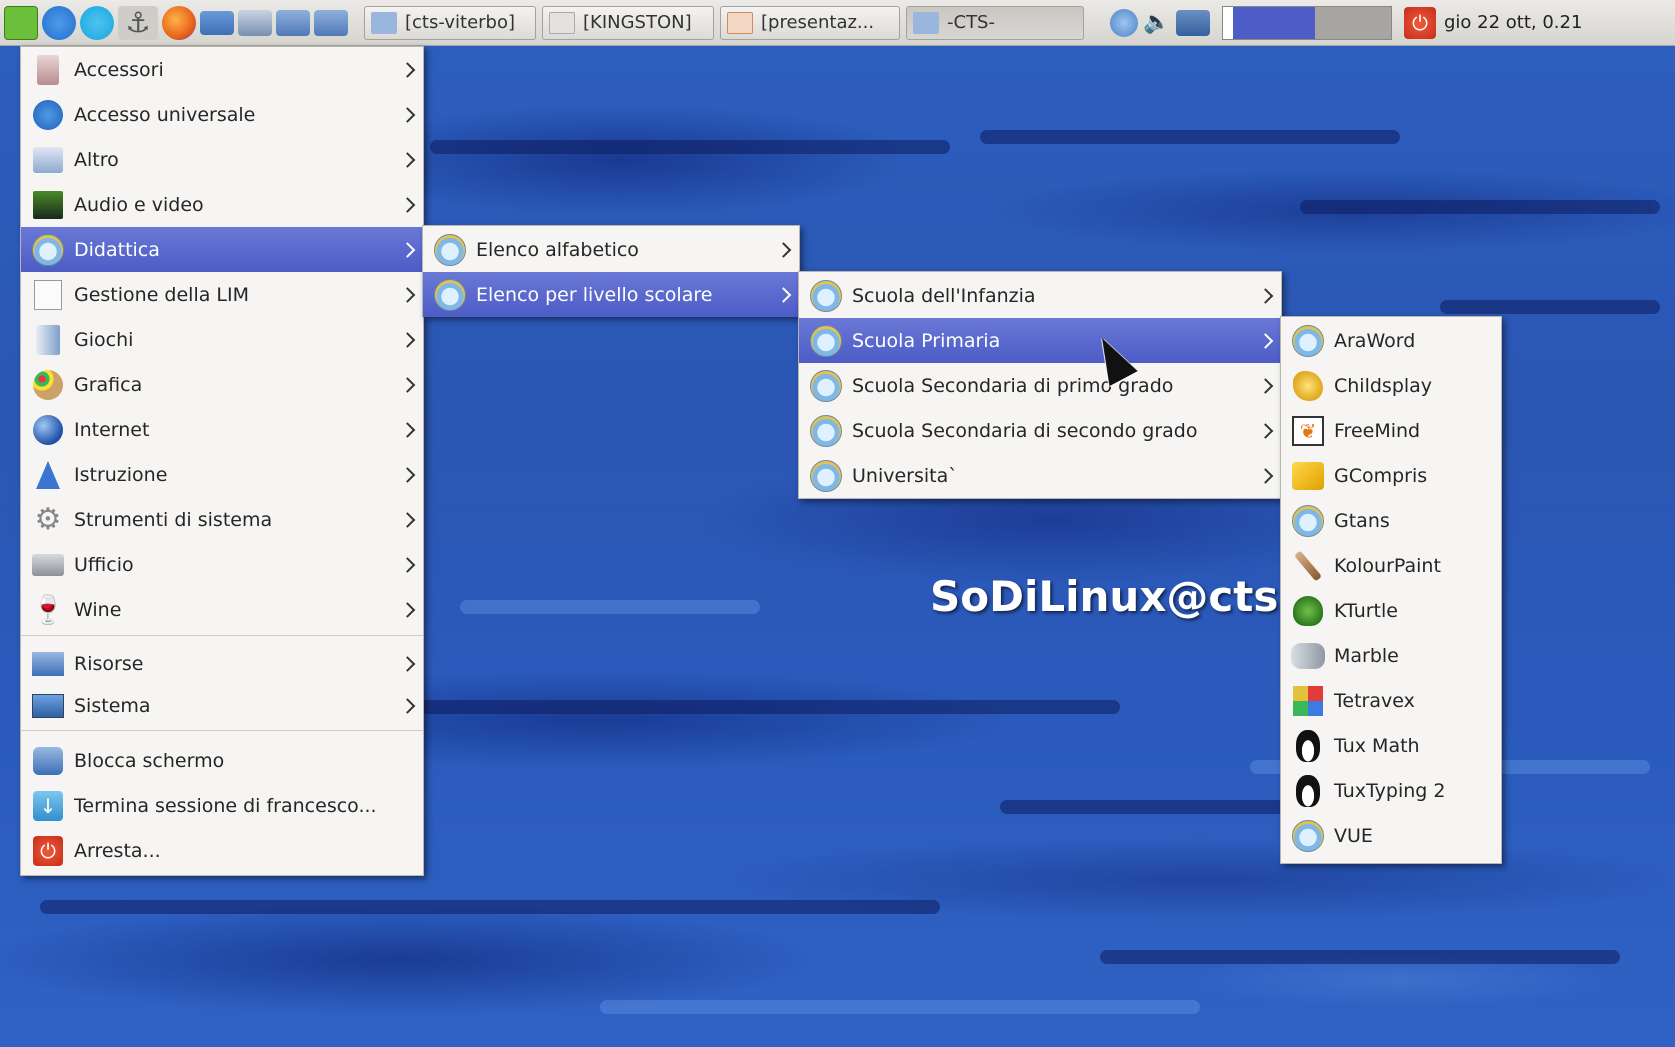 This screenshot has width=1675, height=1047. What do you see at coordinates (1040, 295) in the screenshot?
I see `menu-item-scuola-infanzia: Scuola dell'Infanzia` at bounding box center [1040, 295].